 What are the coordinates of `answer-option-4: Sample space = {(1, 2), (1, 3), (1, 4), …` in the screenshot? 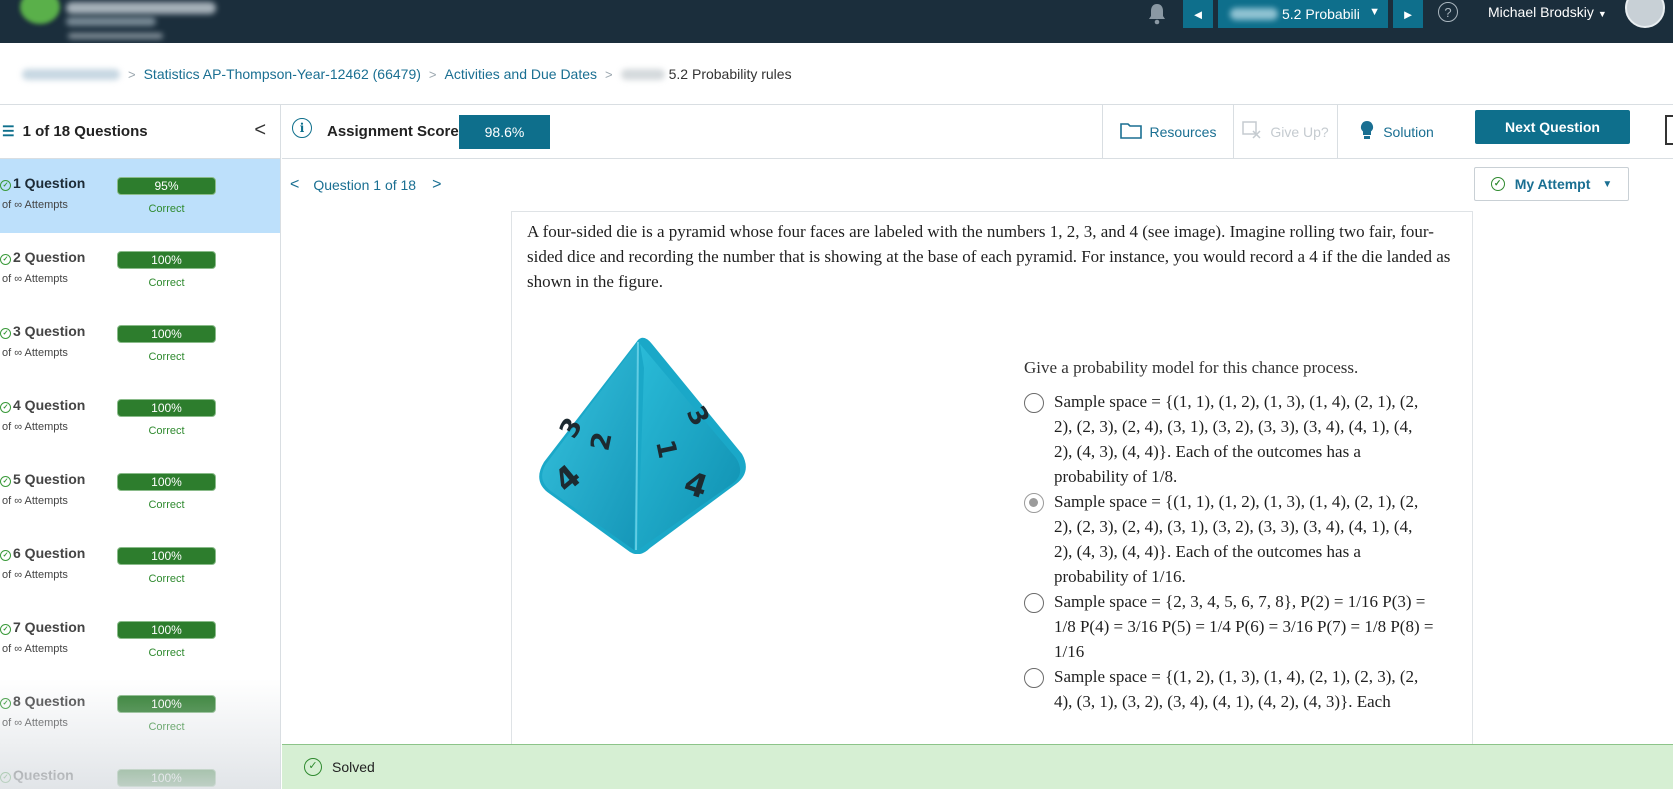 It's located at (1229, 689).